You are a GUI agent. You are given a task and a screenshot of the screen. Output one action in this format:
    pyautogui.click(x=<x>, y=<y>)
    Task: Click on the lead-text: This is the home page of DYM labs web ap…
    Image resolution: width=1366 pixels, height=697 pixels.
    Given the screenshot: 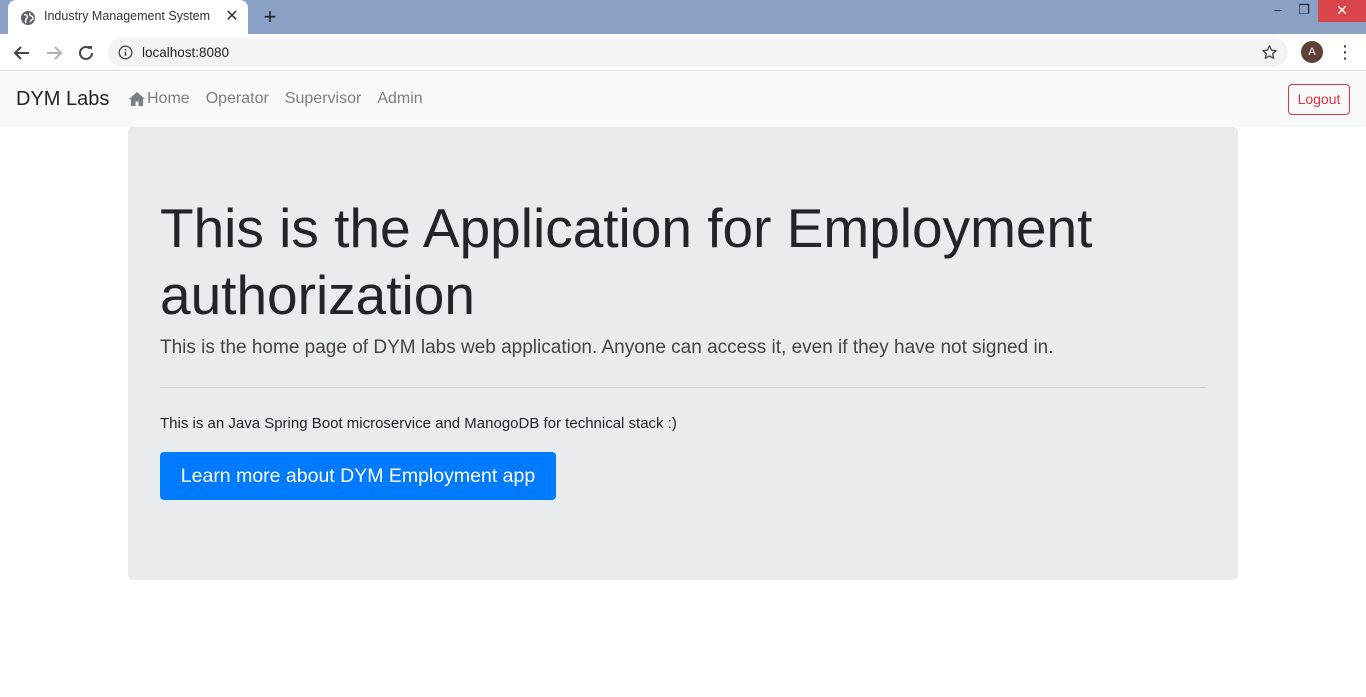 What is the action you would take?
    pyautogui.click(x=607, y=347)
    